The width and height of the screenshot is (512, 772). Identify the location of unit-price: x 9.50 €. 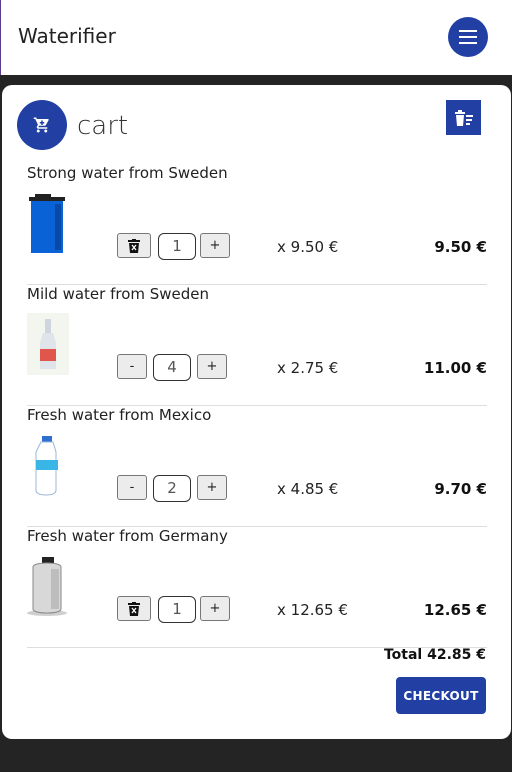
(308, 247).